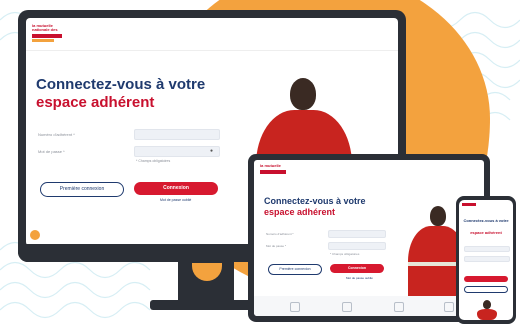  I want to click on tablet-footer-strip, so click(369, 306).